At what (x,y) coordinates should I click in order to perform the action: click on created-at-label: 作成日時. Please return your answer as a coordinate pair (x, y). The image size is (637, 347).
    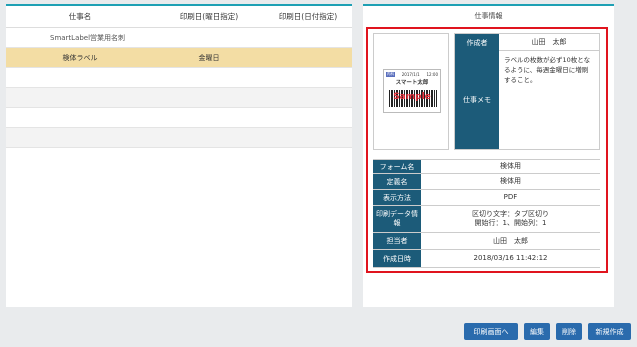
    Looking at the image, I should click on (397, 258).